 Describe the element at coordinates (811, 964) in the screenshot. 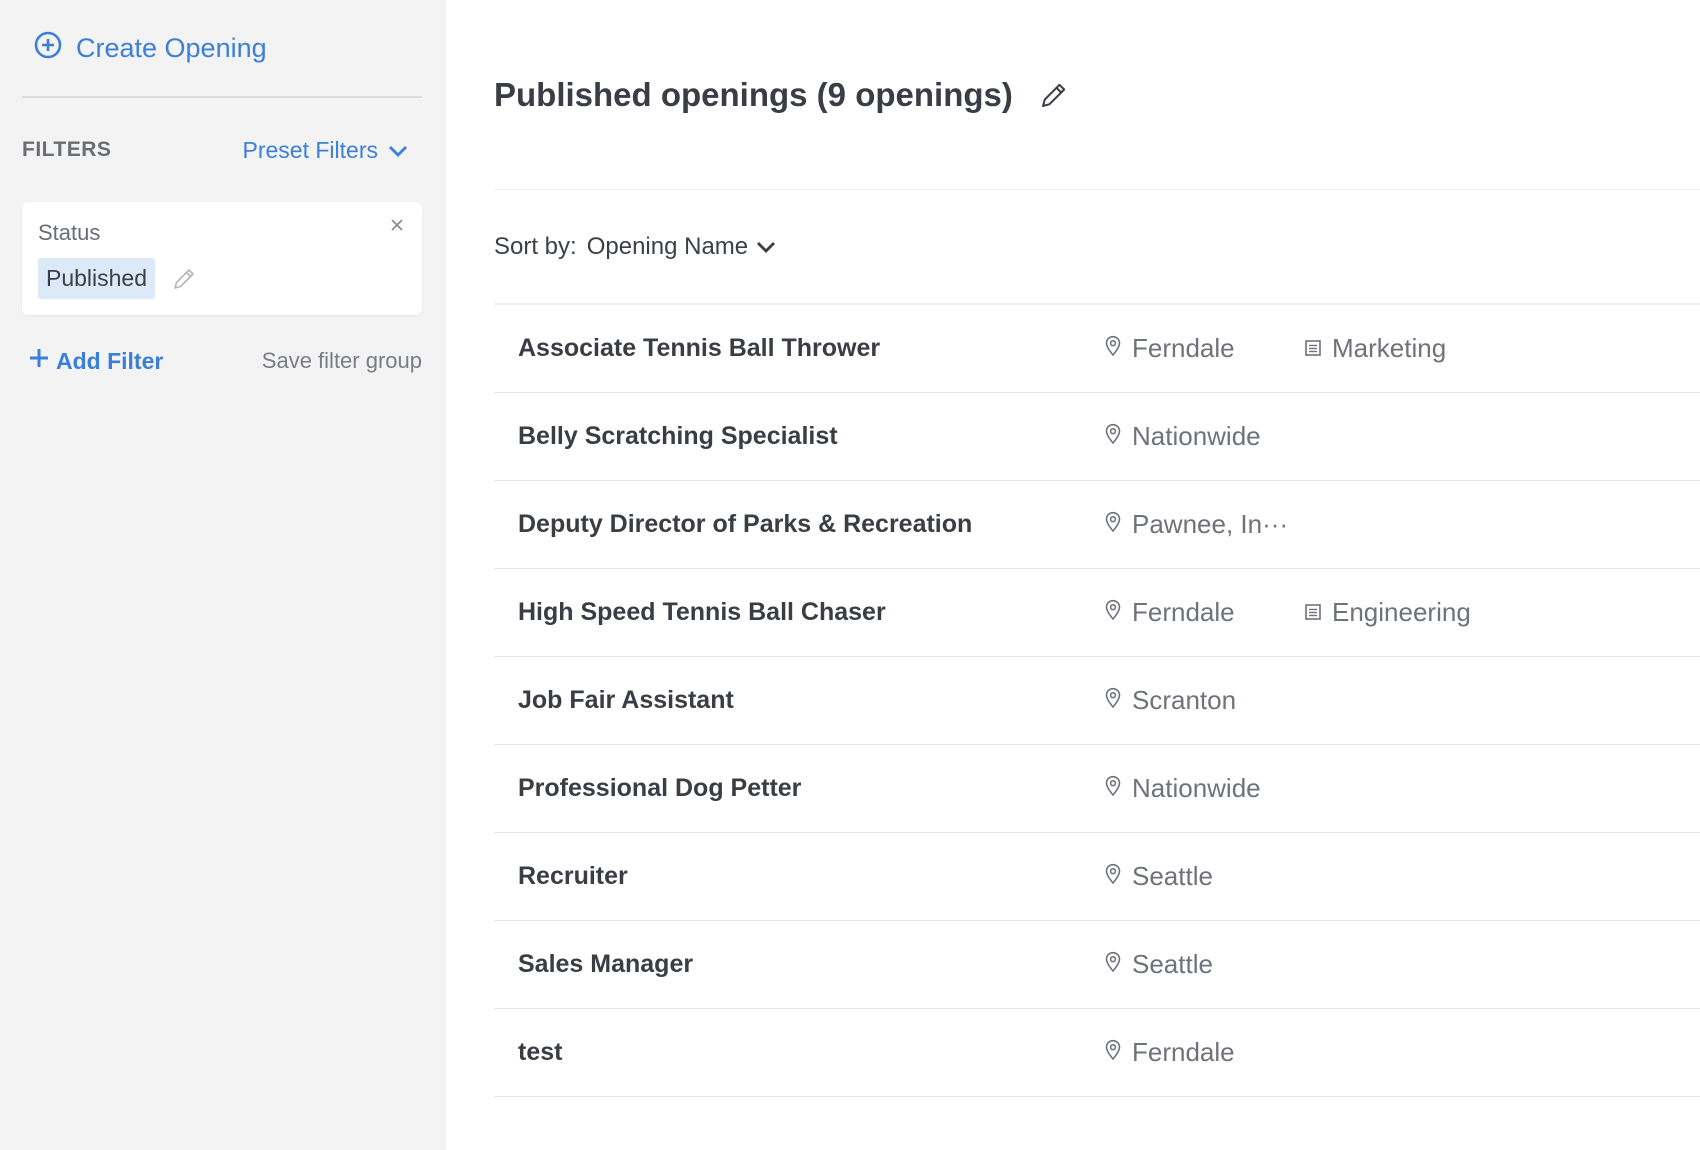

I see `opening-name: Sales Manager` at that location.